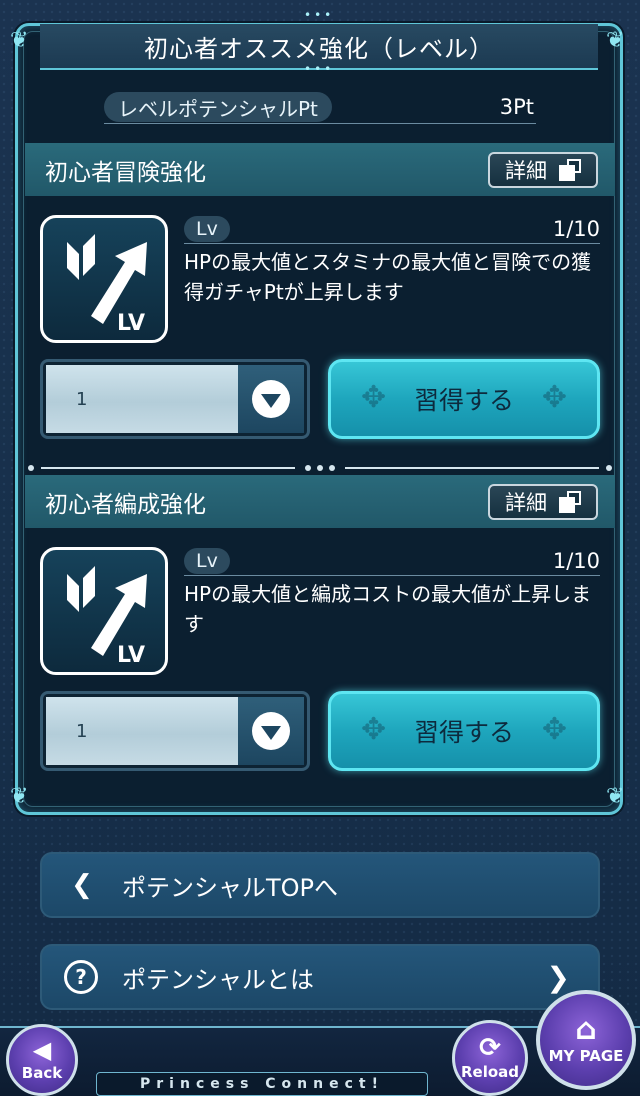  I want to click on page-title: 初心者オススメ強化（レベル）, so click(319, 48).